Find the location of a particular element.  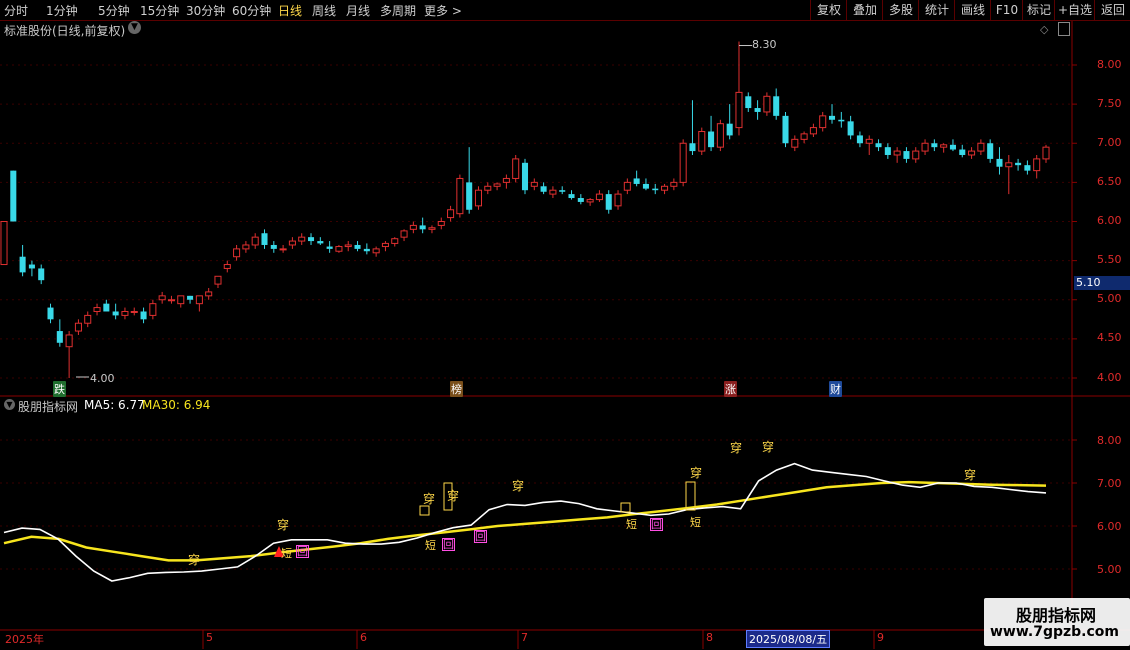

multi-stock-button: 多股 is located at coordinates (900, 10).